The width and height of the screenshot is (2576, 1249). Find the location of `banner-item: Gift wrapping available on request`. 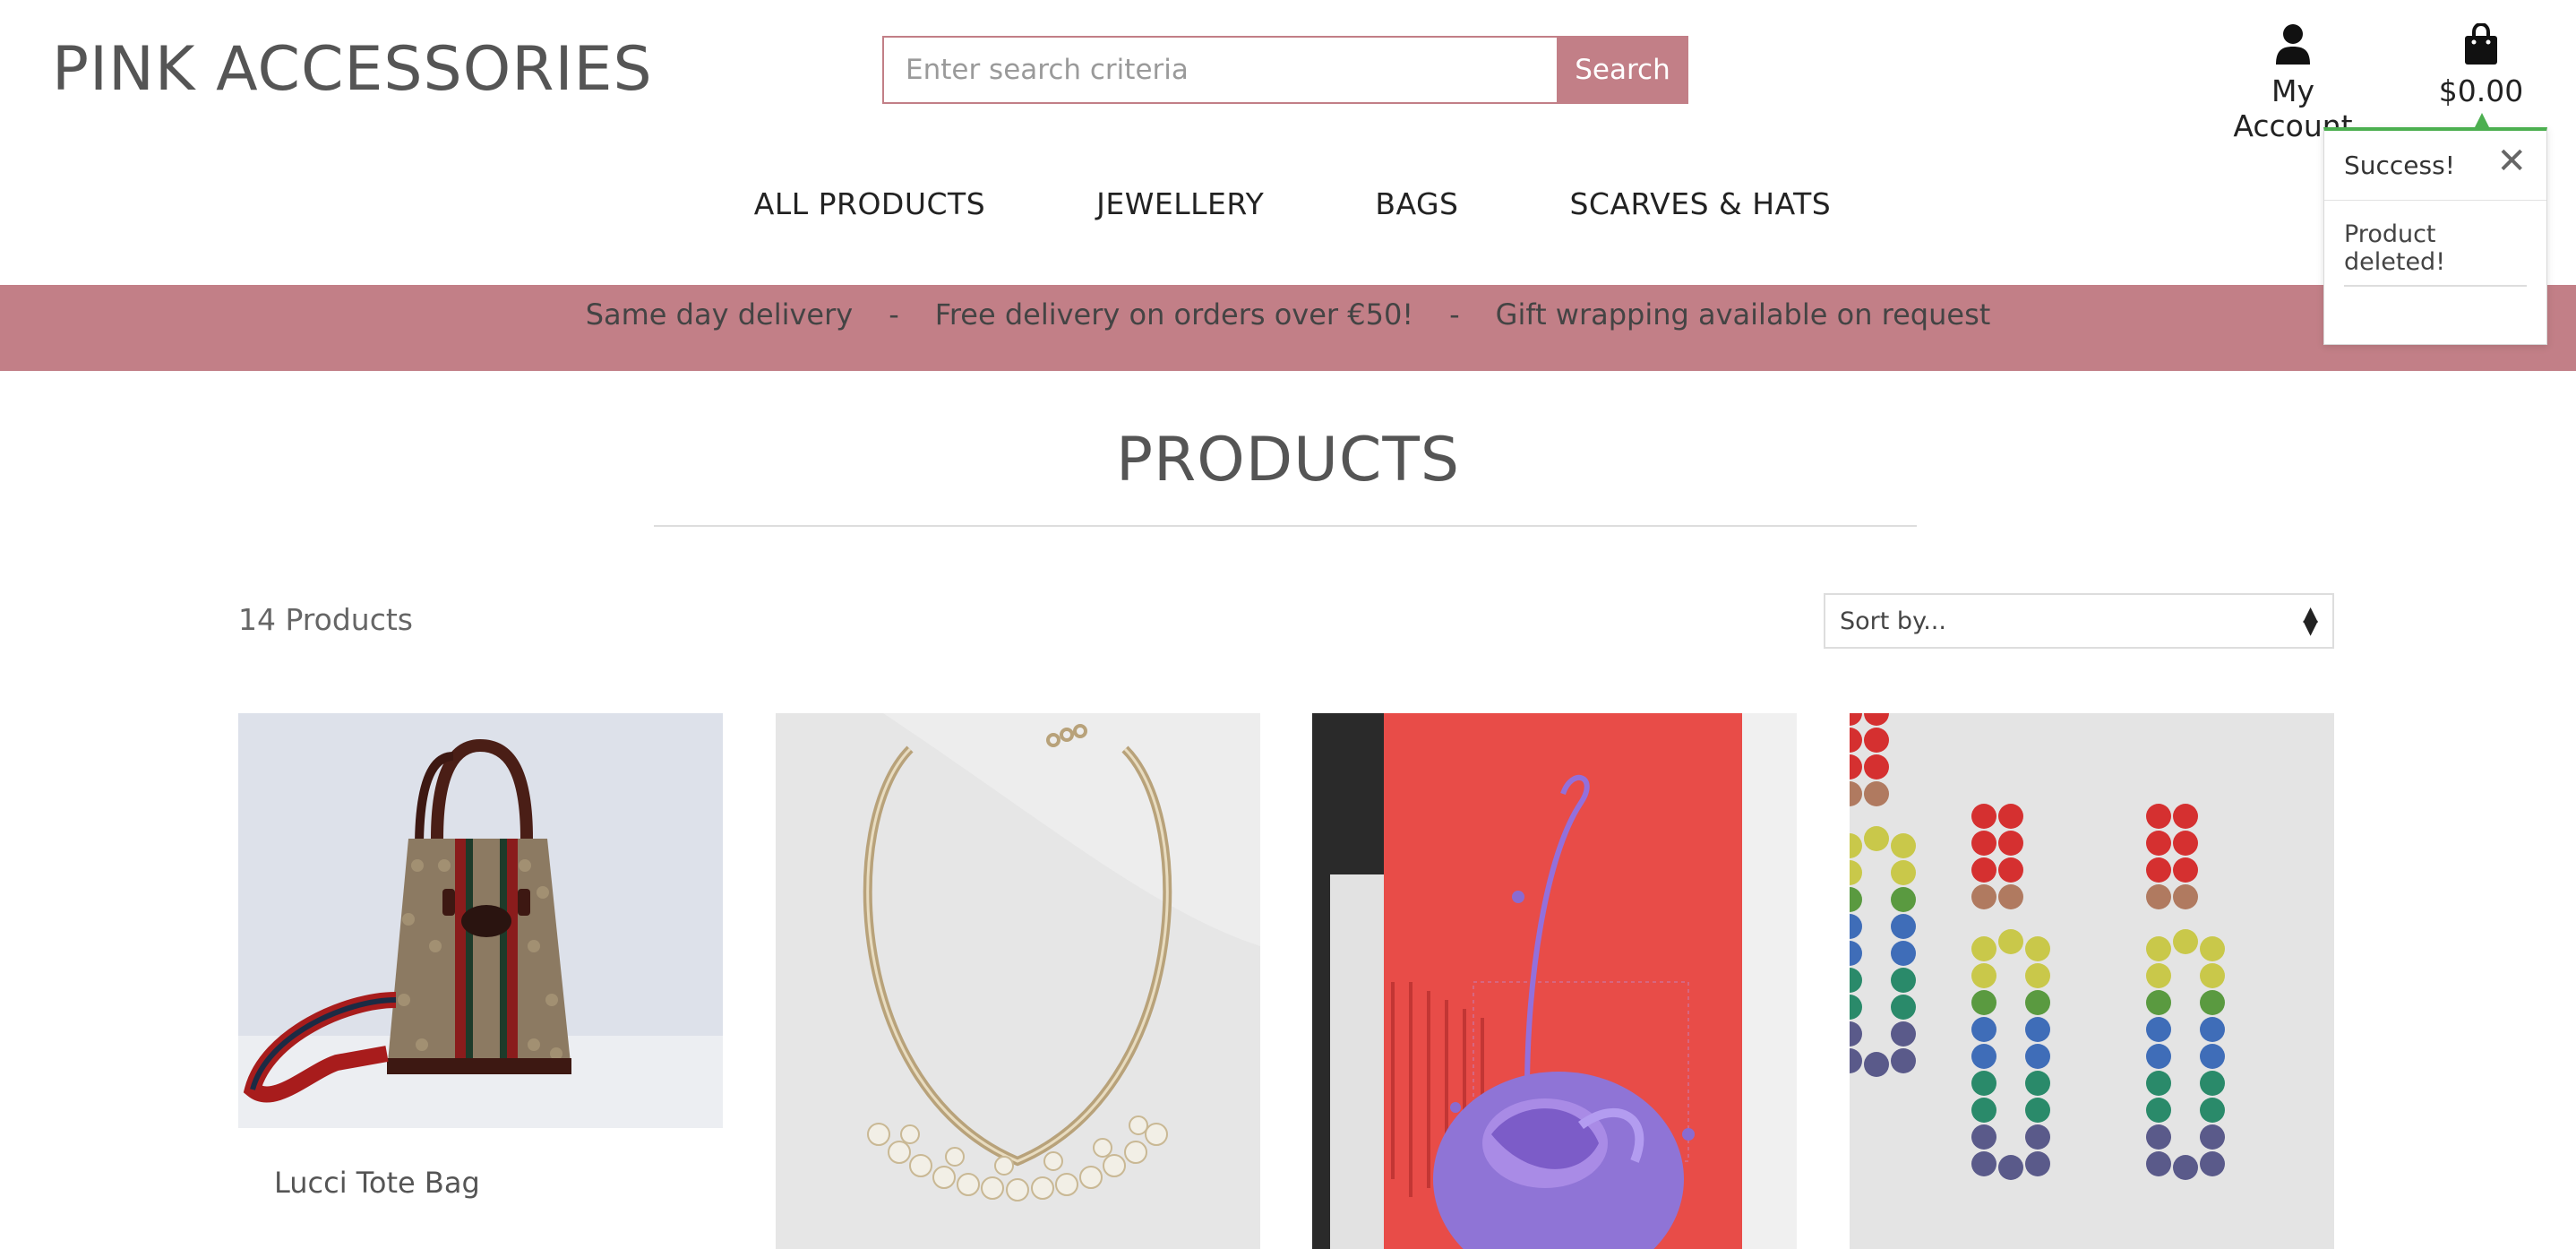

banner-item: Gift wrapping available on request is located at coordinates (1743, 314).